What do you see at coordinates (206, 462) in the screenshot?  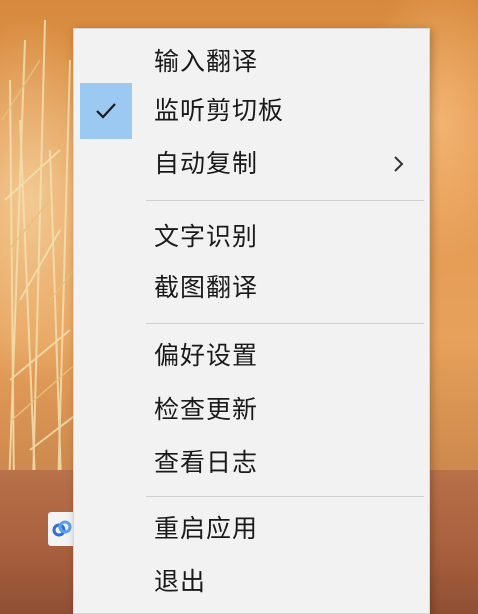 I see `menu-item-label: 查看日志` at bounding box center [206, 462].